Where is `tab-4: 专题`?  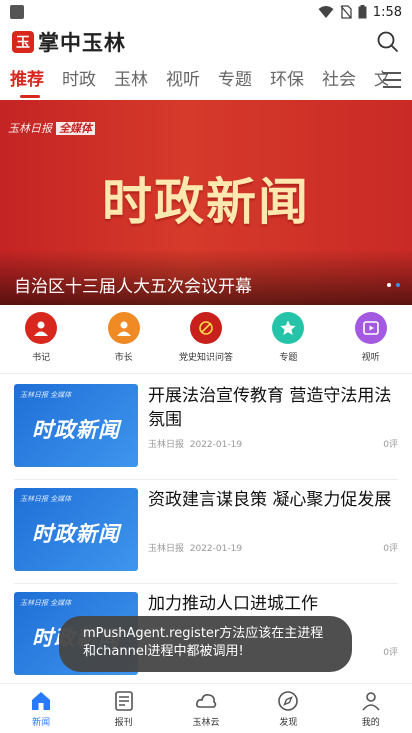
tab-4: 专题 is located at coordinates (239, 80).